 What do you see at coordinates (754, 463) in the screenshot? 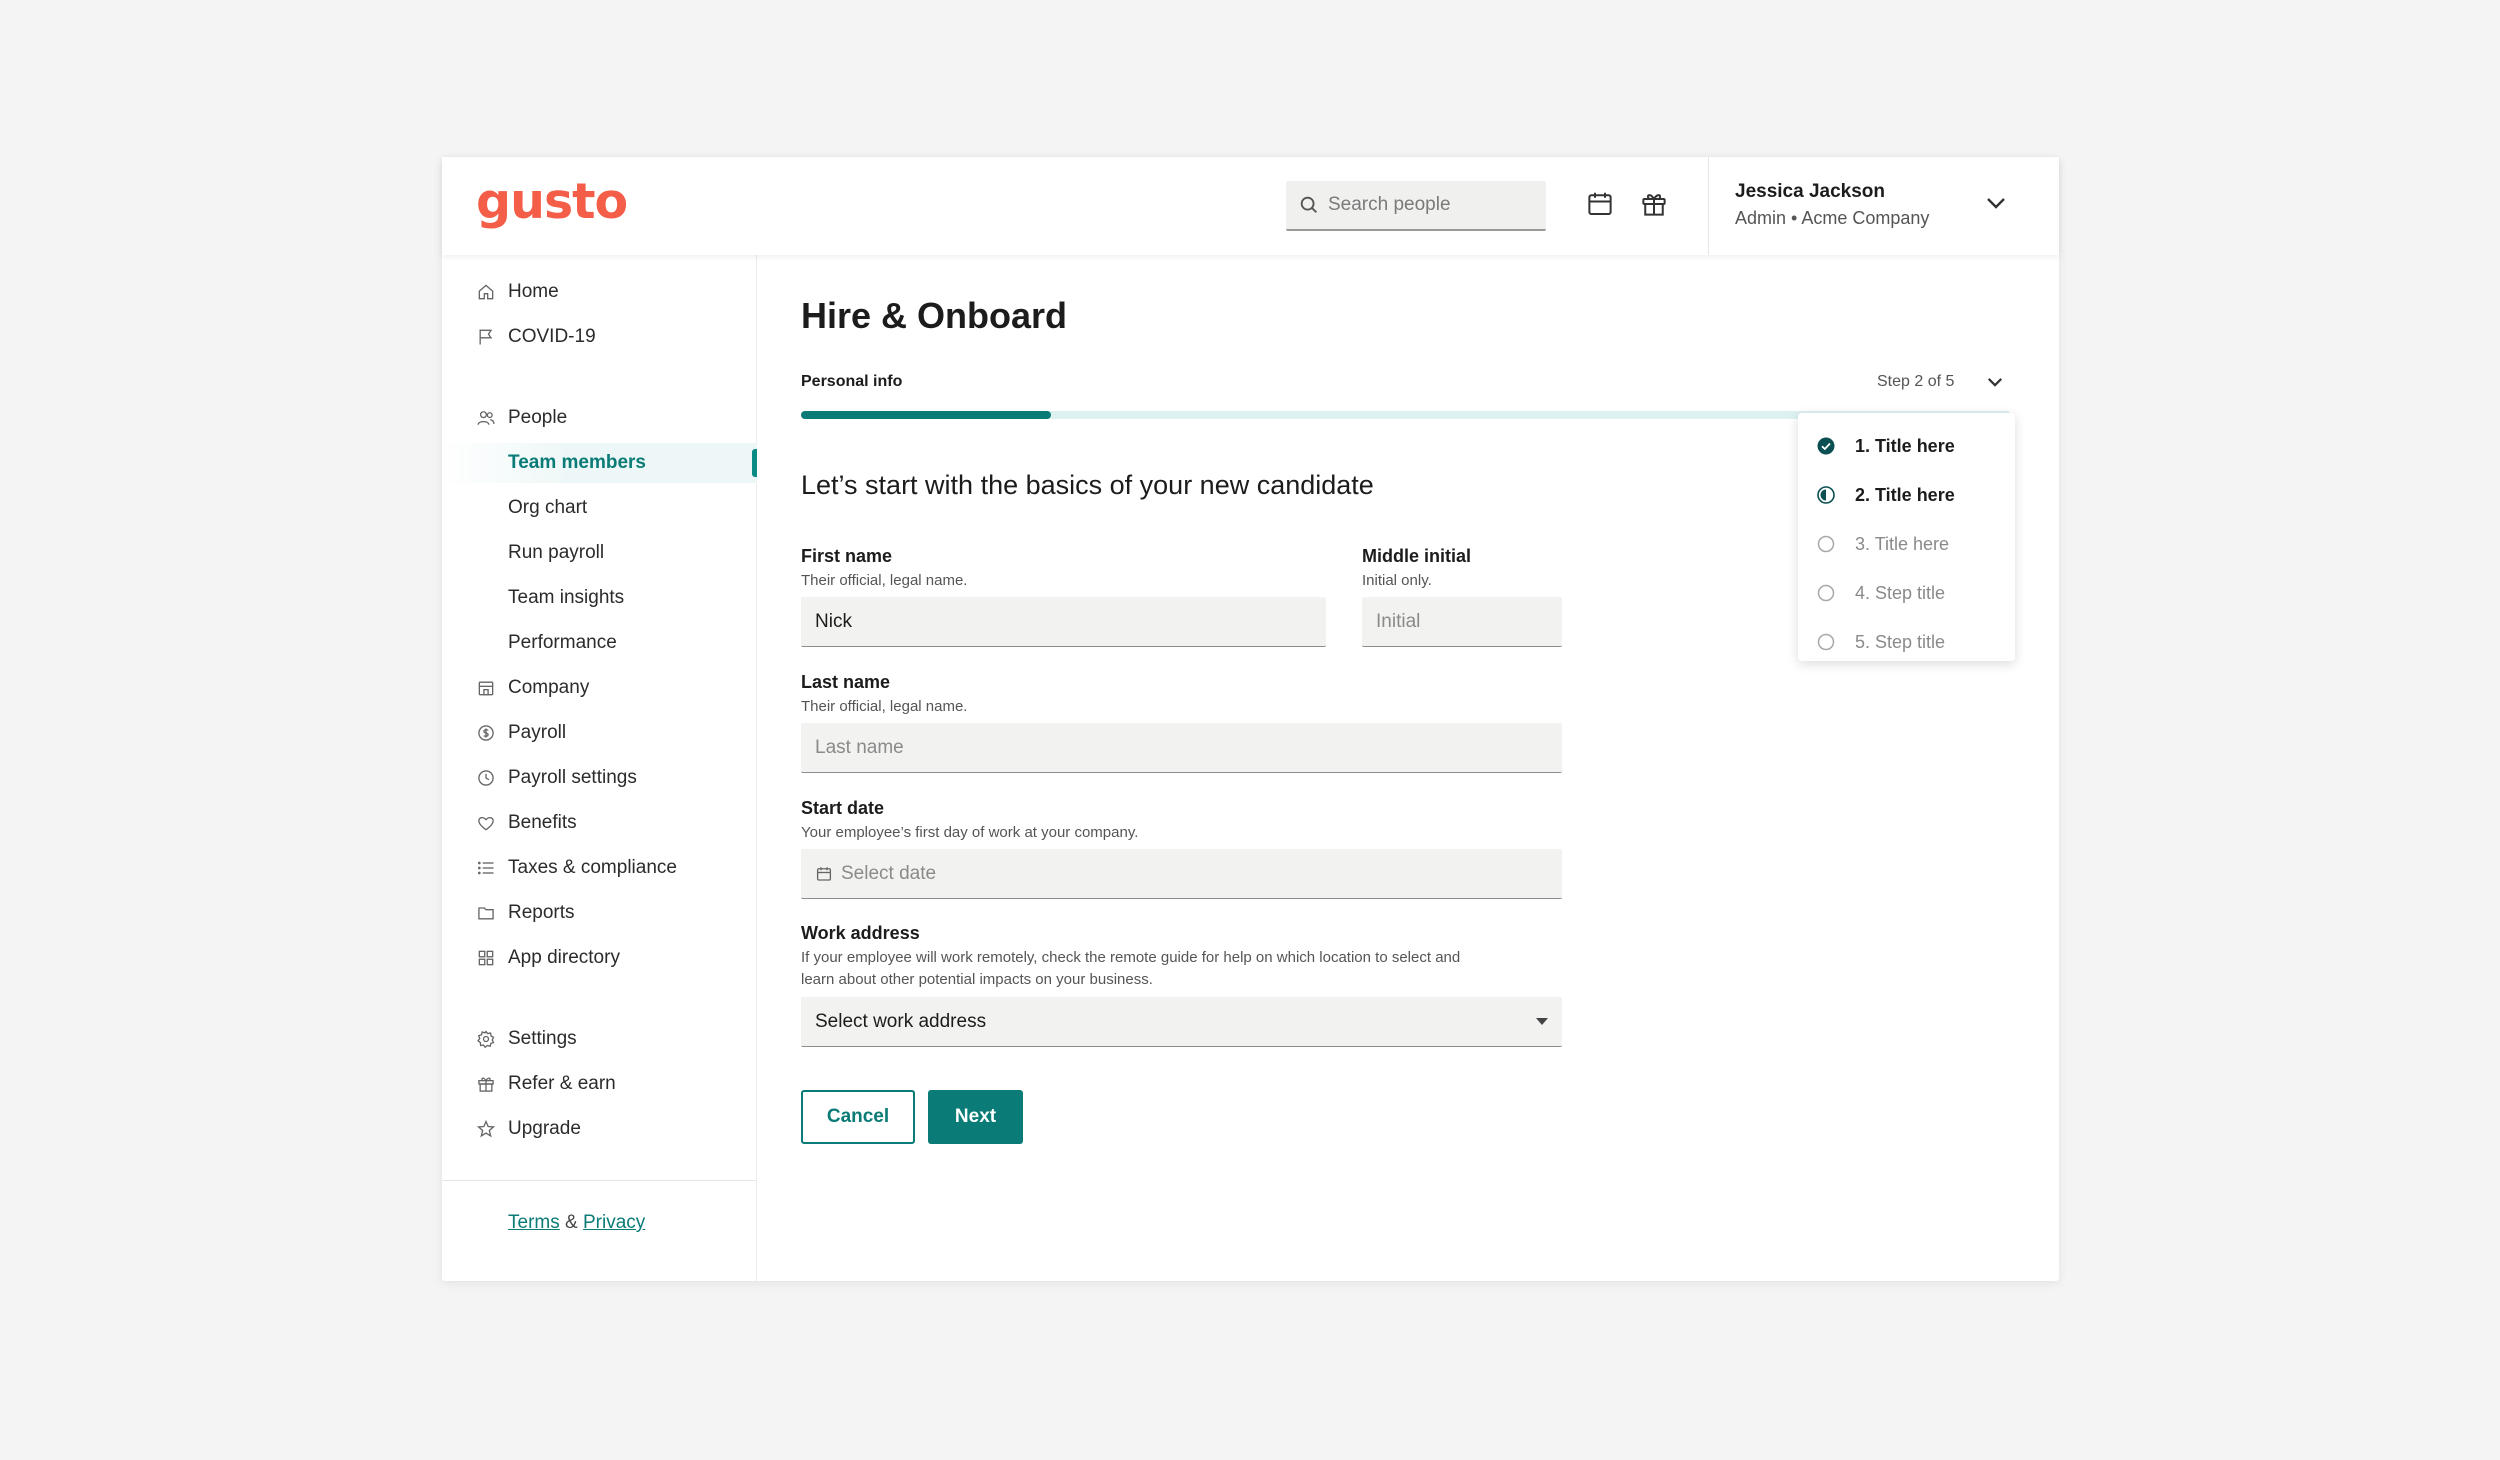
I see `active-indicator` at bounding box center [754, 463].